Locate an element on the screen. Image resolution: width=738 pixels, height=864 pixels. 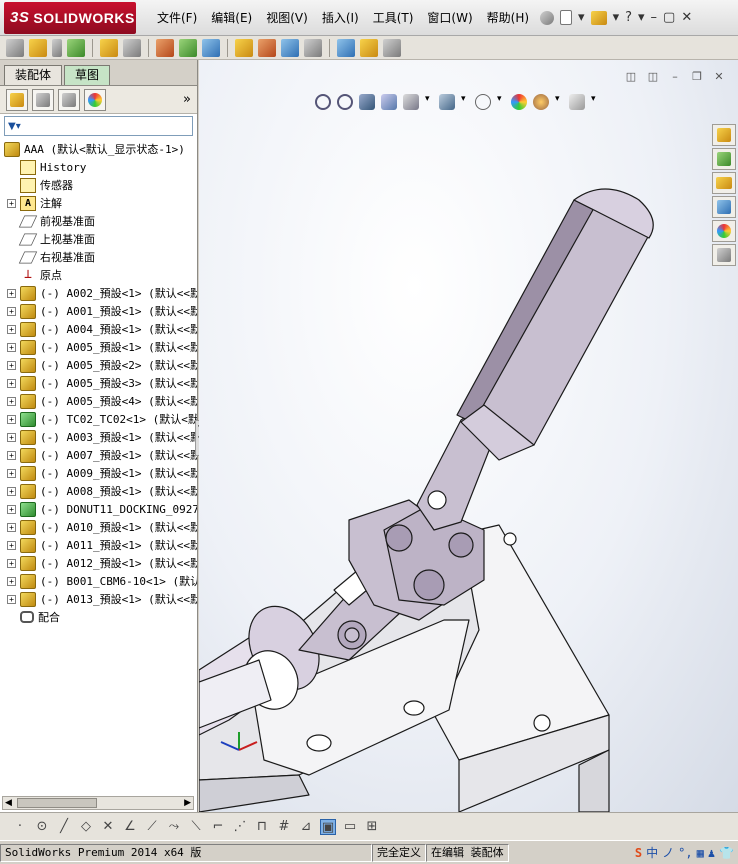
tree-item-component: + (-) A013_預設<1> (默认<<默 is located at coordinates (98, 599).